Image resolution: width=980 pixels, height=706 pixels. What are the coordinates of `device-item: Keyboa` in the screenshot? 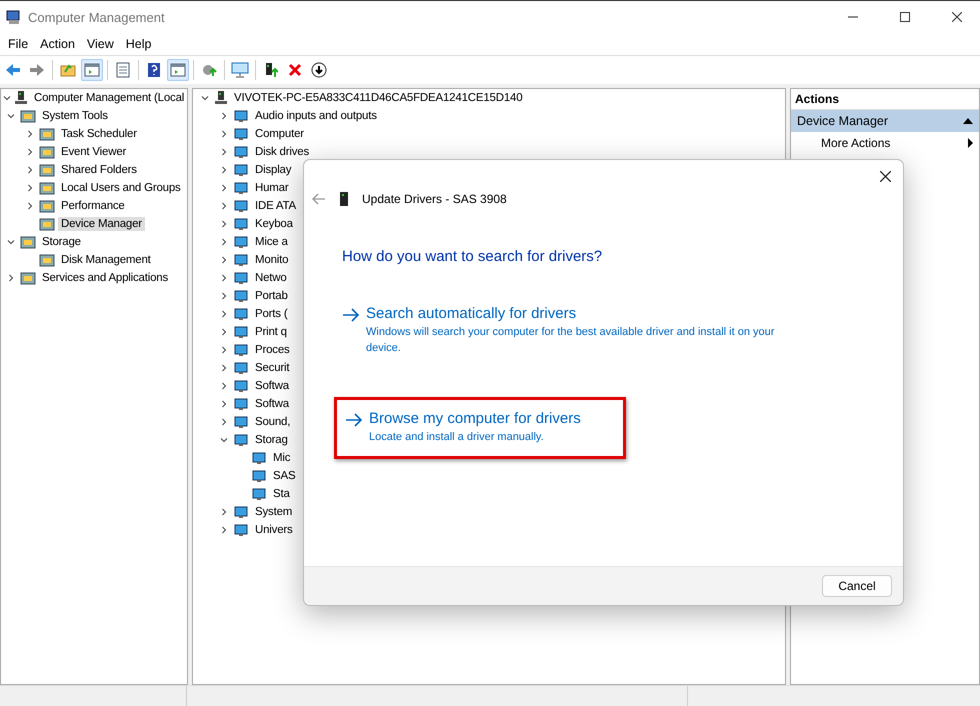 It's located at (274, 224).